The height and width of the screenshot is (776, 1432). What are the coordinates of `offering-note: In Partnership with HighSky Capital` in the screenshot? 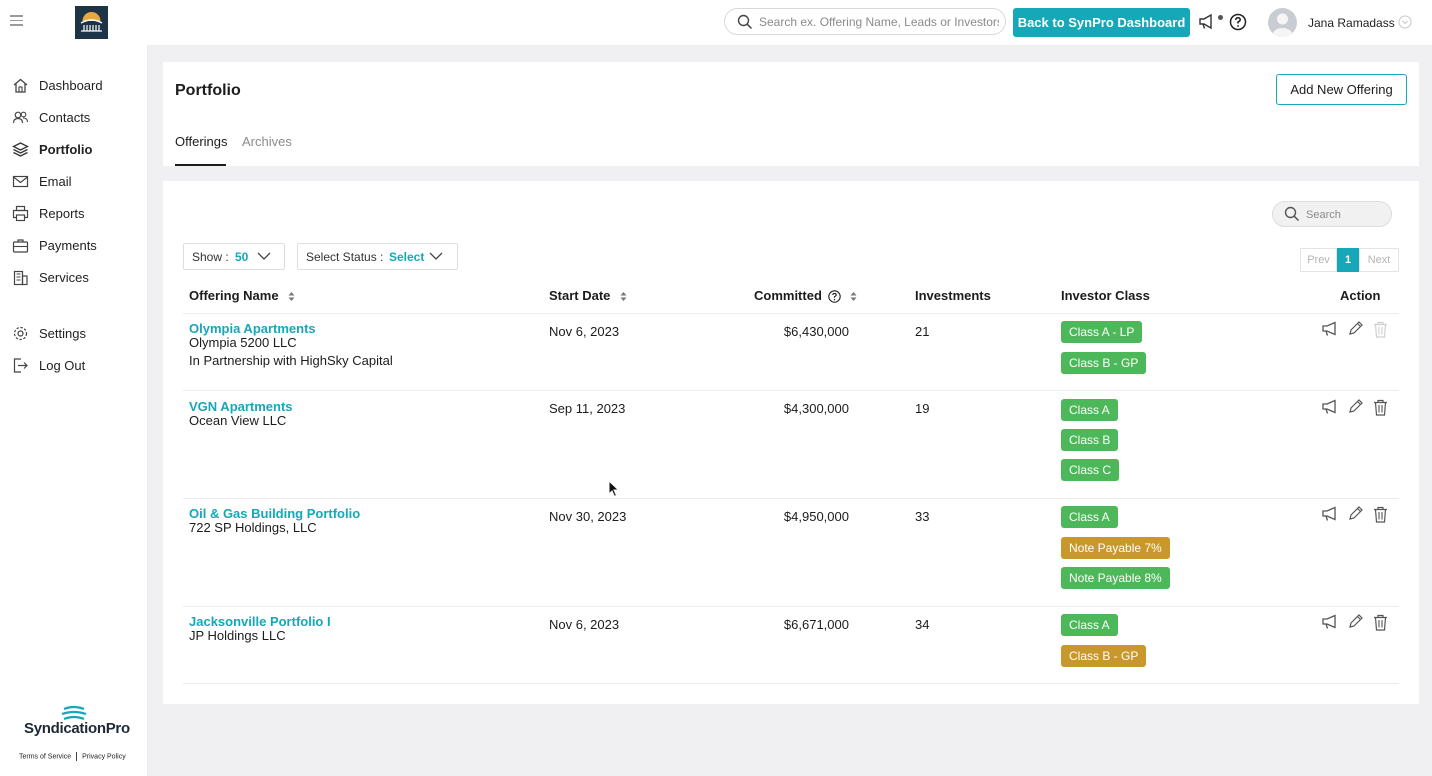 It's located at (291, 360).